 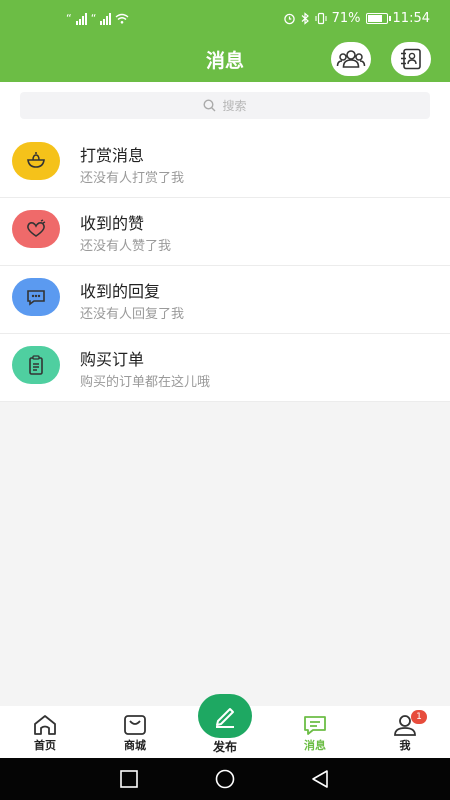 What do you see at coordinates (209, 105) in the screenshot?
I see `search-icon` at bounding box center [209, 105].